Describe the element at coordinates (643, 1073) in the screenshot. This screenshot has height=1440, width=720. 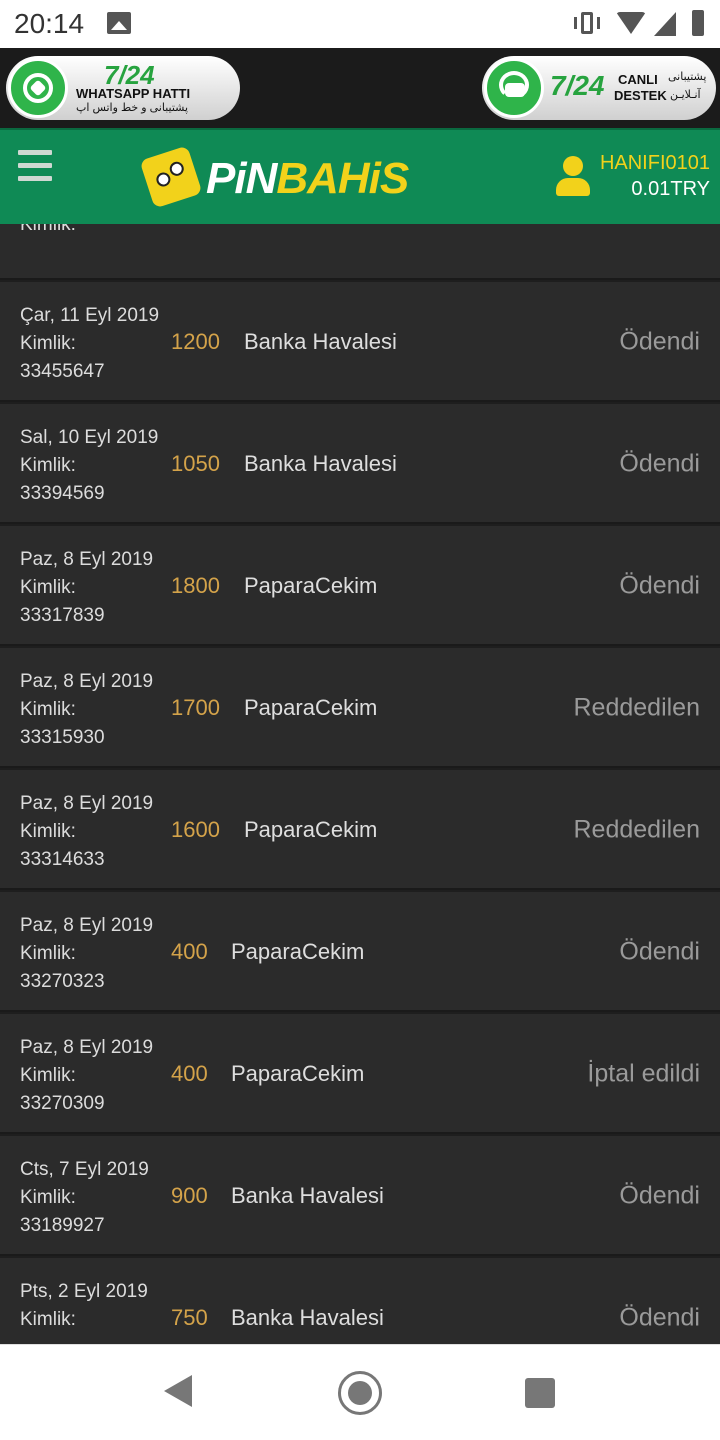
I see `transaction-status: İptal edildi` at that location.